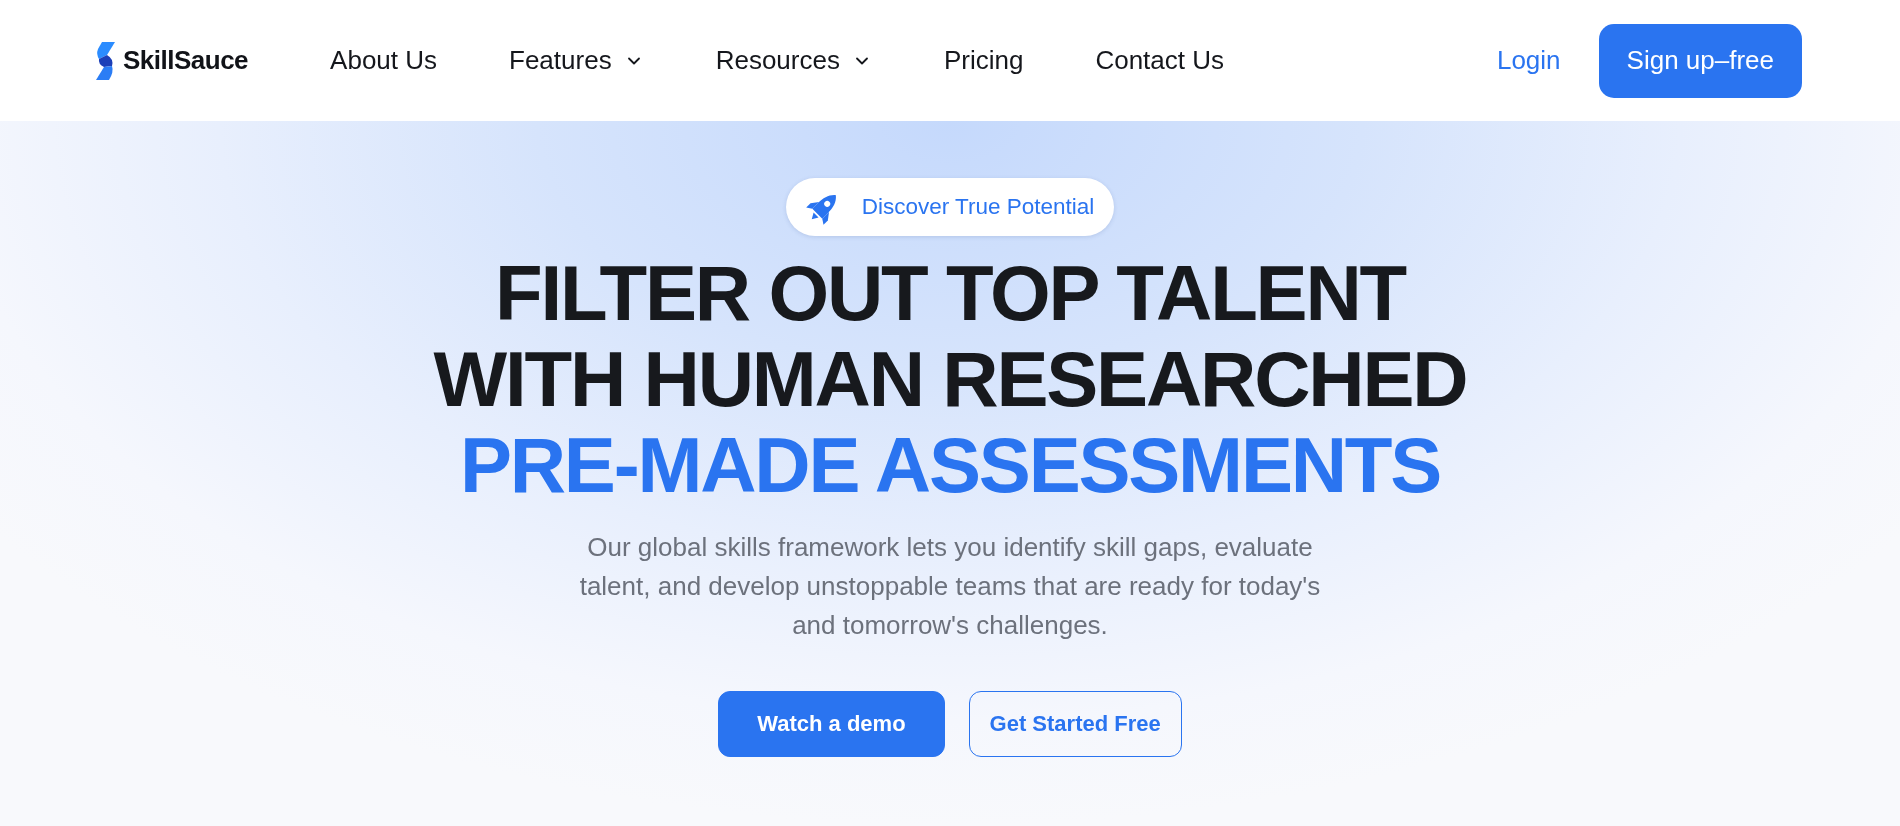 The image size is (1900, 826). I want to click on signup-button: Sign up–free, so click(1700, 60).